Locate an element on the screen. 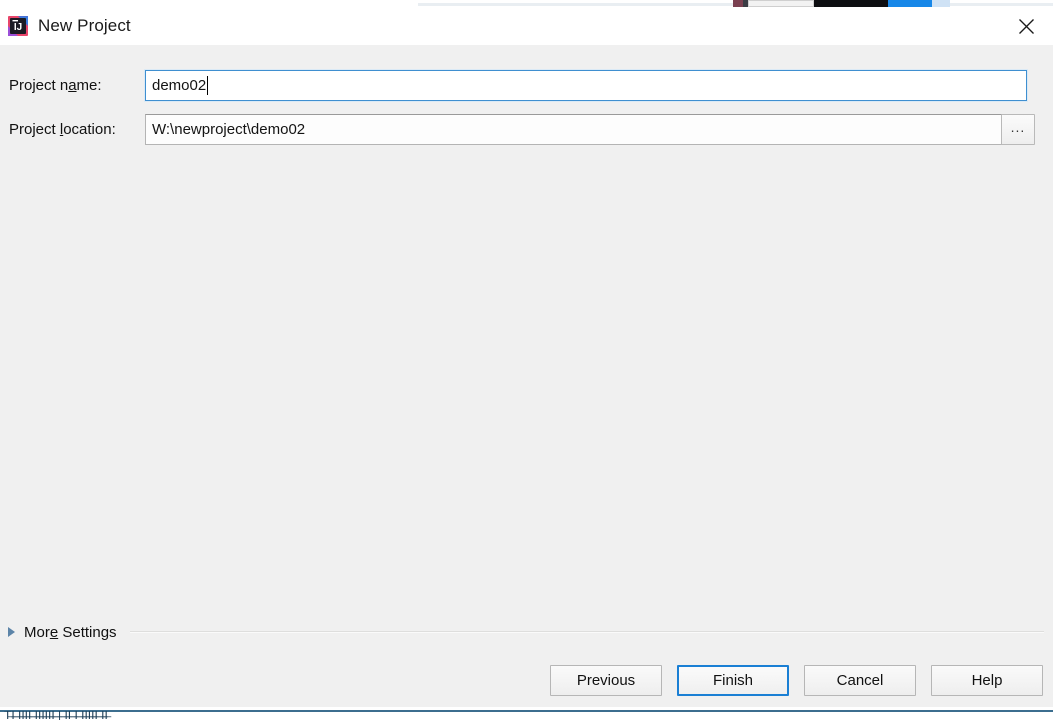 Image resolution: width=1053 pixels, height=720 pixels. background-tab-selected-blue is located at coordinates (910, 3).